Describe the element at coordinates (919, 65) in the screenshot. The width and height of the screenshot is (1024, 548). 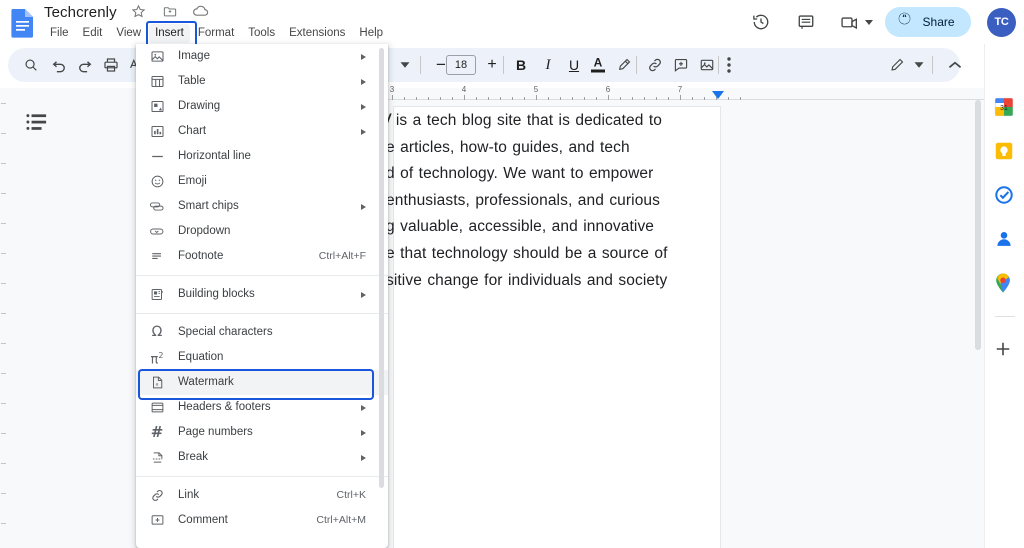
I see `edit-mode-chevron-down-icon` at that location.